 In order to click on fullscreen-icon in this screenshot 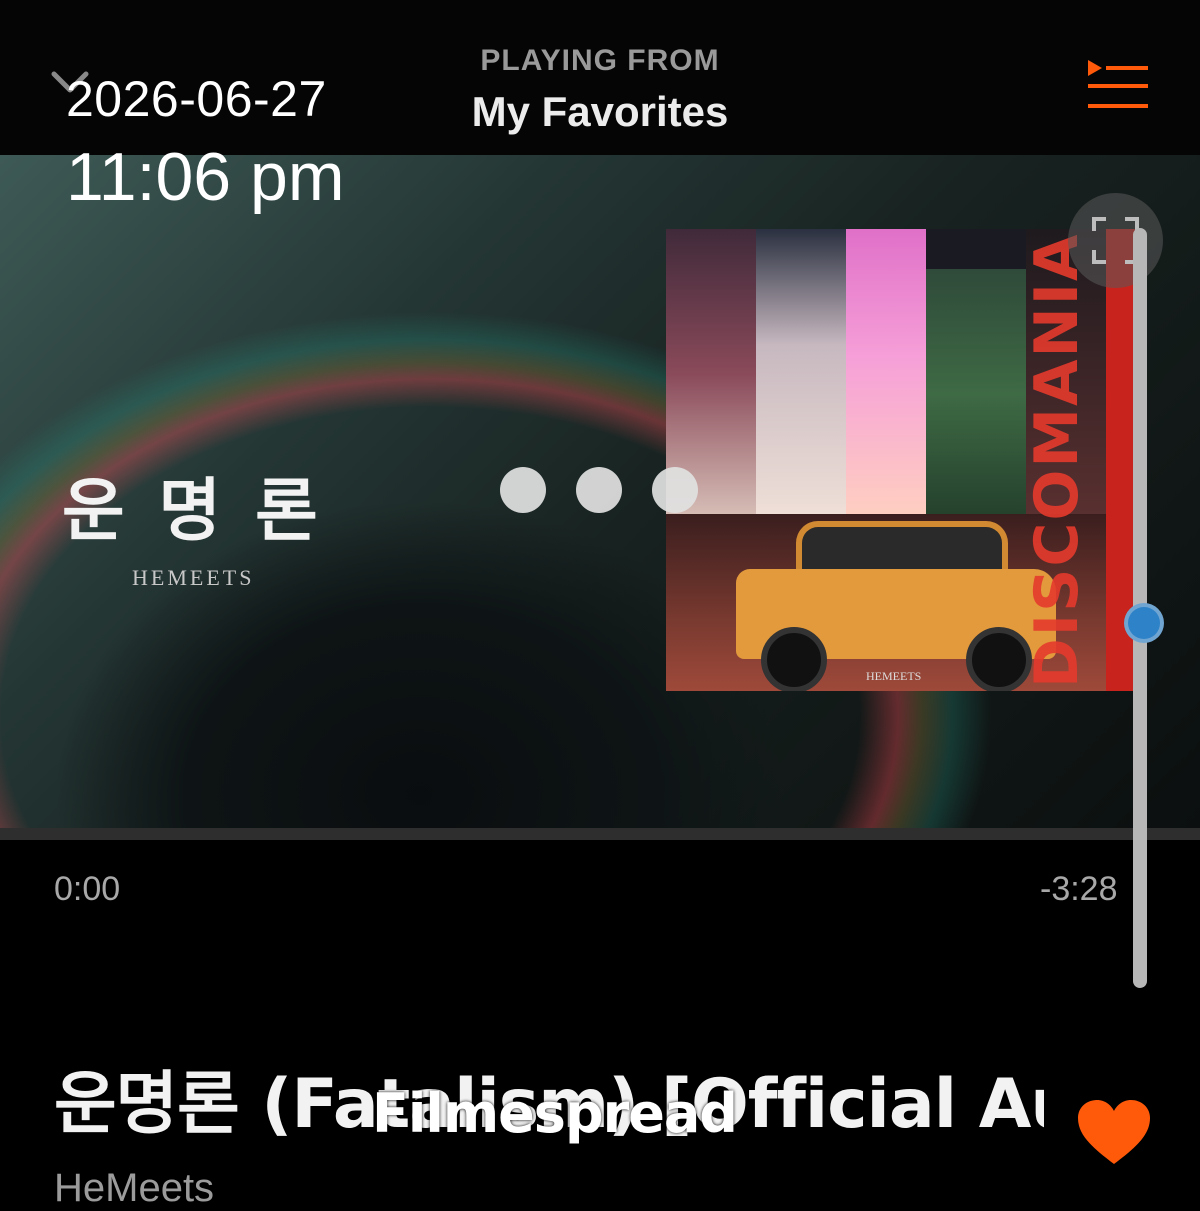, I will do `click(1115, 240)`.